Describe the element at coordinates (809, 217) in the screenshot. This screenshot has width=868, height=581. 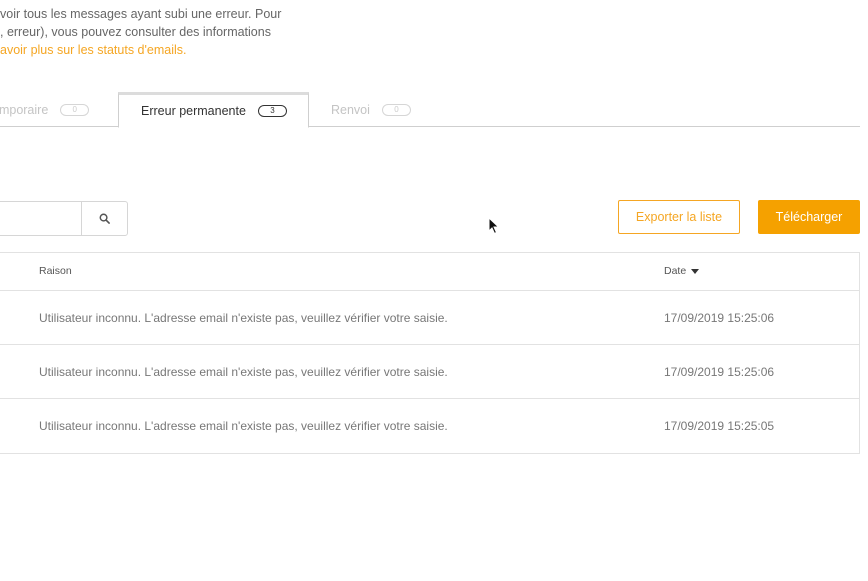
I see `download-button: Télécharger` at that location.